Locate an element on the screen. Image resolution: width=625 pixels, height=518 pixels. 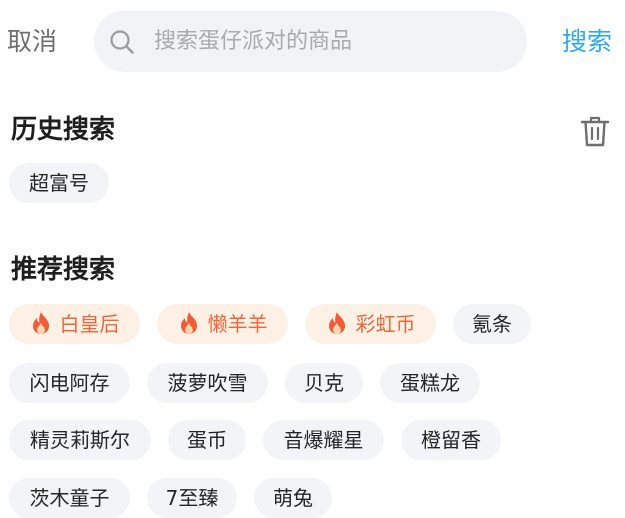
recommend-item: 蛋币 is located at coordinates (207, 440).